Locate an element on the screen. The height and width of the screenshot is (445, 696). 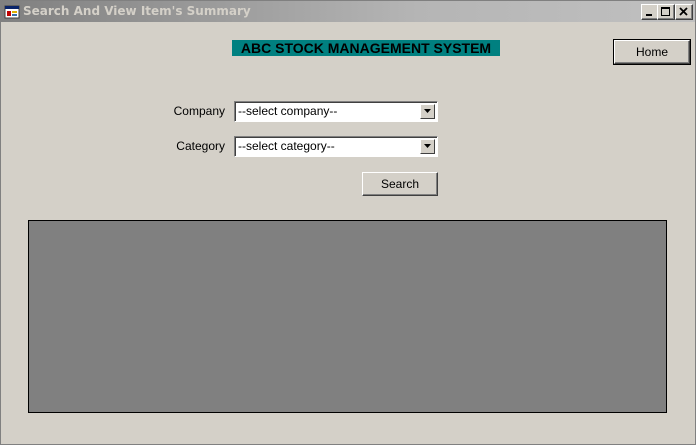
category-label: Category is located at coordinates (200, 146).